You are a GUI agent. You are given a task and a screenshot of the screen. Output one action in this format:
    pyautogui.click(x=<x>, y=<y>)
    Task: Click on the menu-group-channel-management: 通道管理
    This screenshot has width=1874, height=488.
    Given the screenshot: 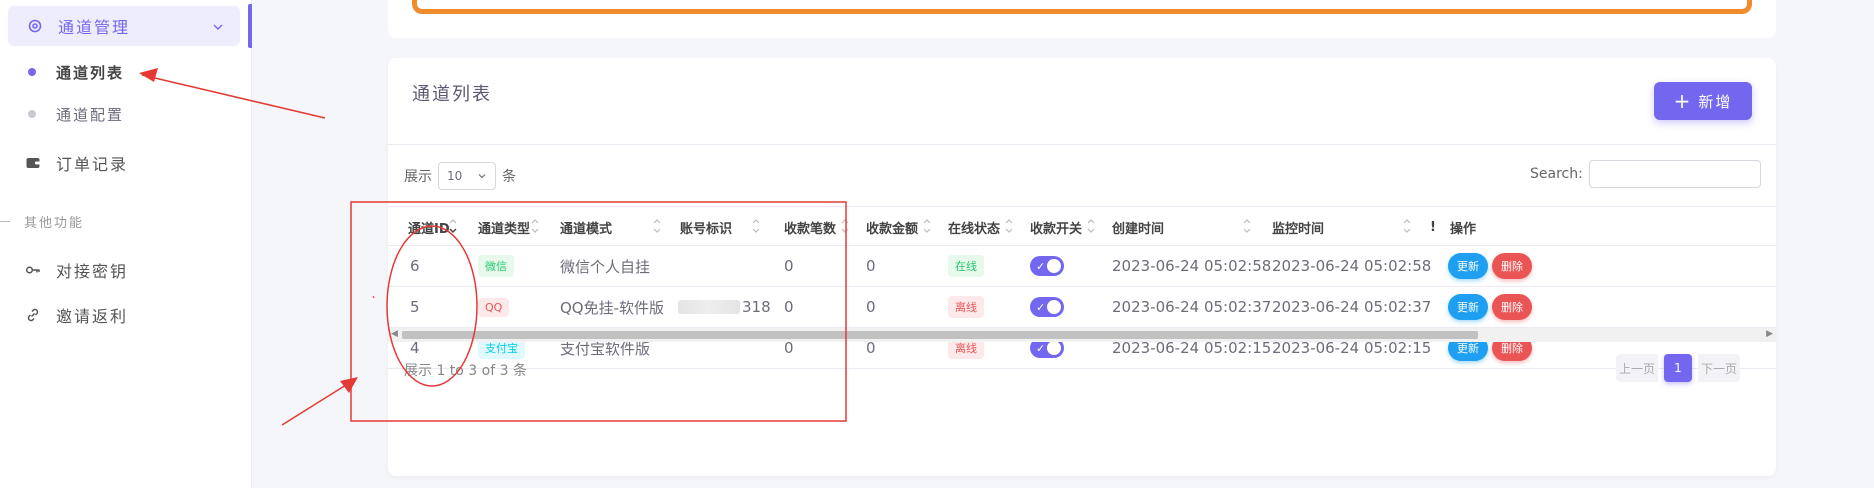 What is the action you would take?
    pyautogui.click(x=124, y=26)
    